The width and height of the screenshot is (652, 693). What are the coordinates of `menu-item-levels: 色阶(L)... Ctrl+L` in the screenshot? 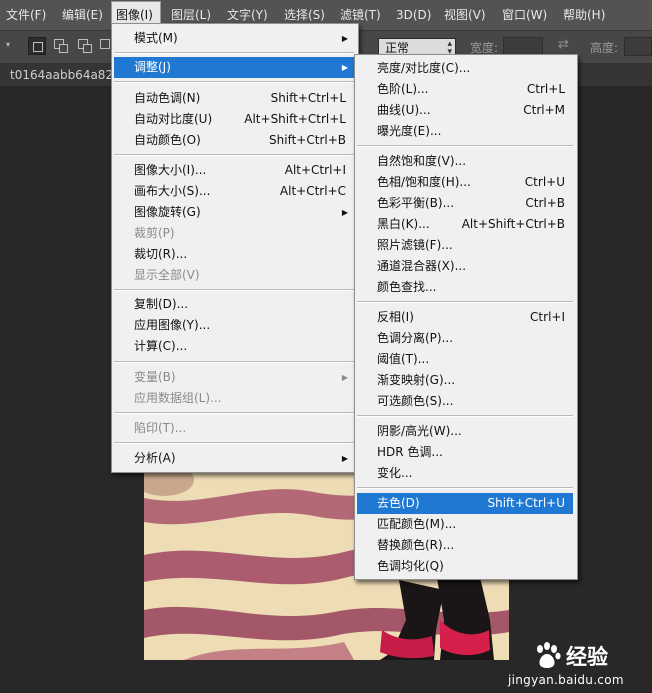 It's located at (465, 89).